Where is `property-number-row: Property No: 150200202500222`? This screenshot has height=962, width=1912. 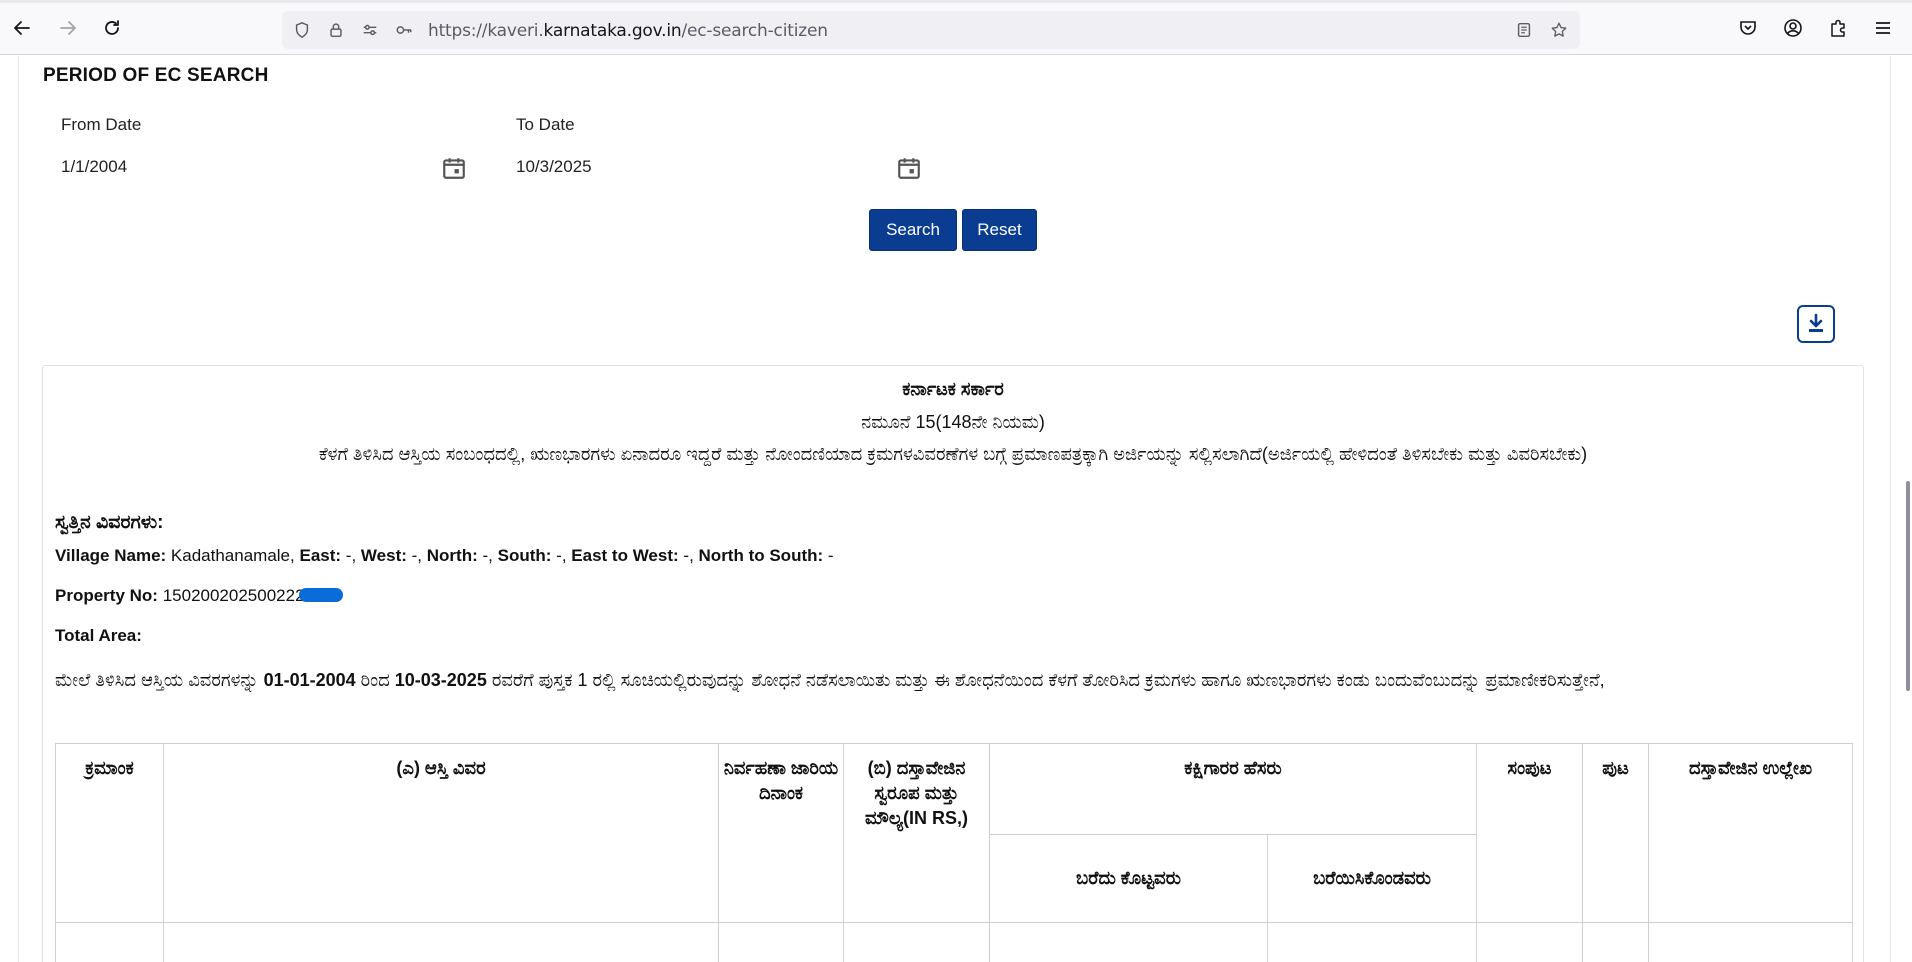 property-number-row: Property No: 150200202500222 is located at coordinates (199, 596).